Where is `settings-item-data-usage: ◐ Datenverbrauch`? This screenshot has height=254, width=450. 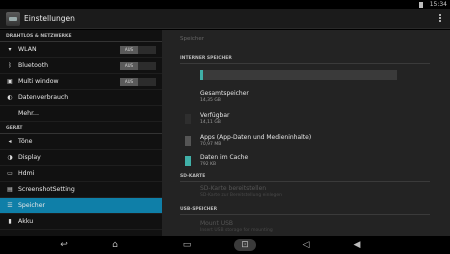 settings-item-data-usage: ◐ Datenverbrauch is located at coordinates (81, 98).